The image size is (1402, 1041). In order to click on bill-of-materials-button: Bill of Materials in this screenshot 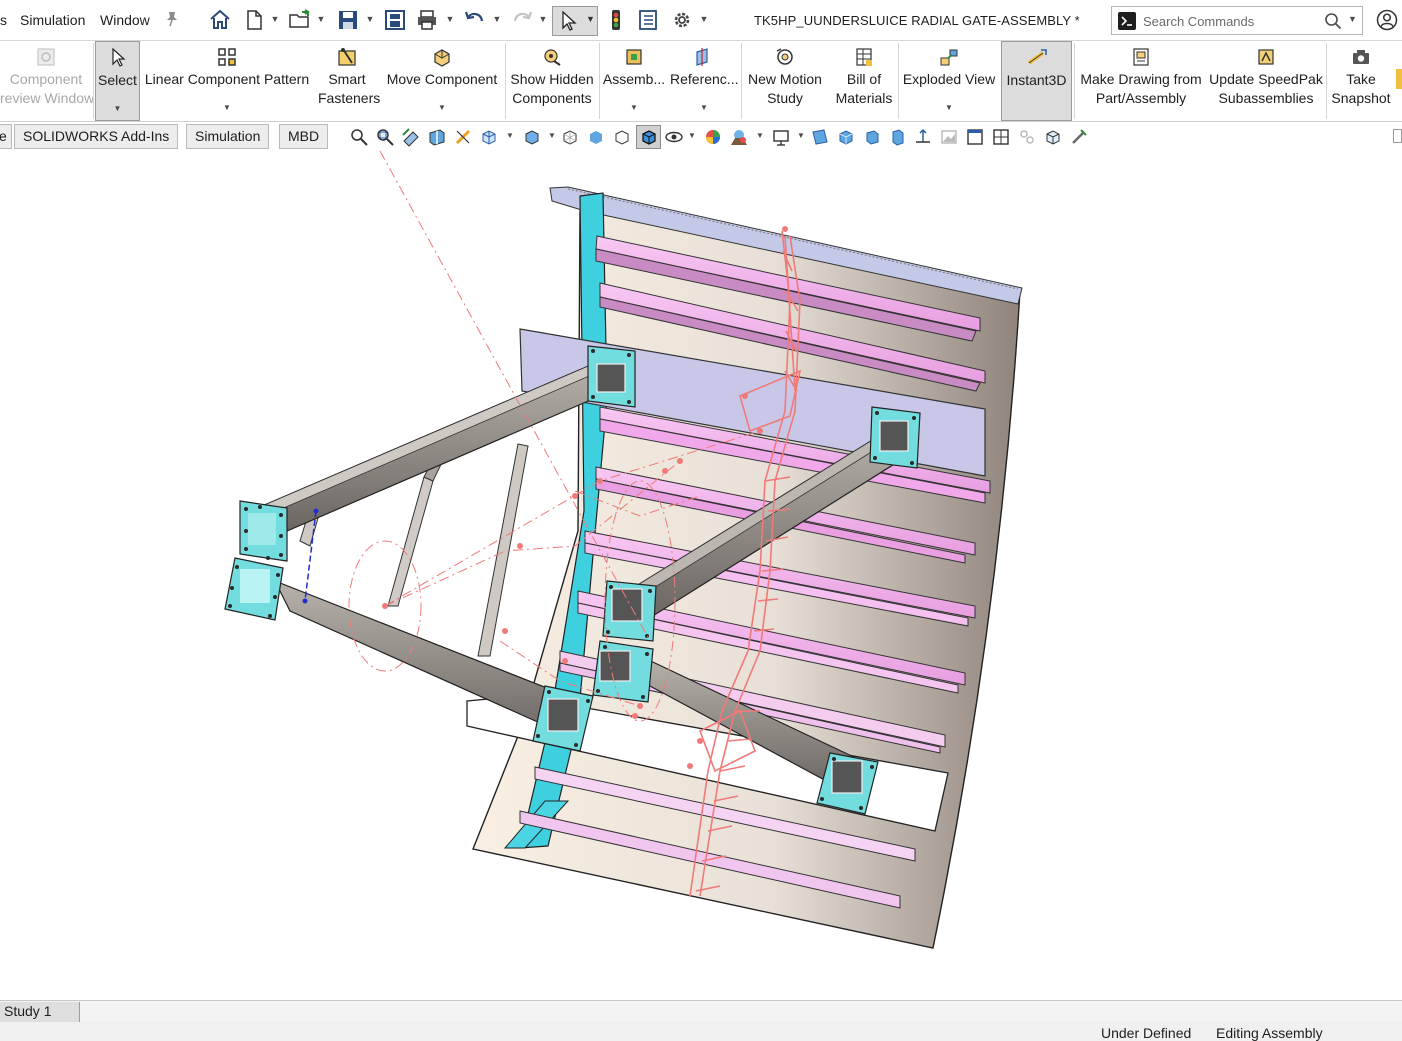, I will do `click(864, 81)`.